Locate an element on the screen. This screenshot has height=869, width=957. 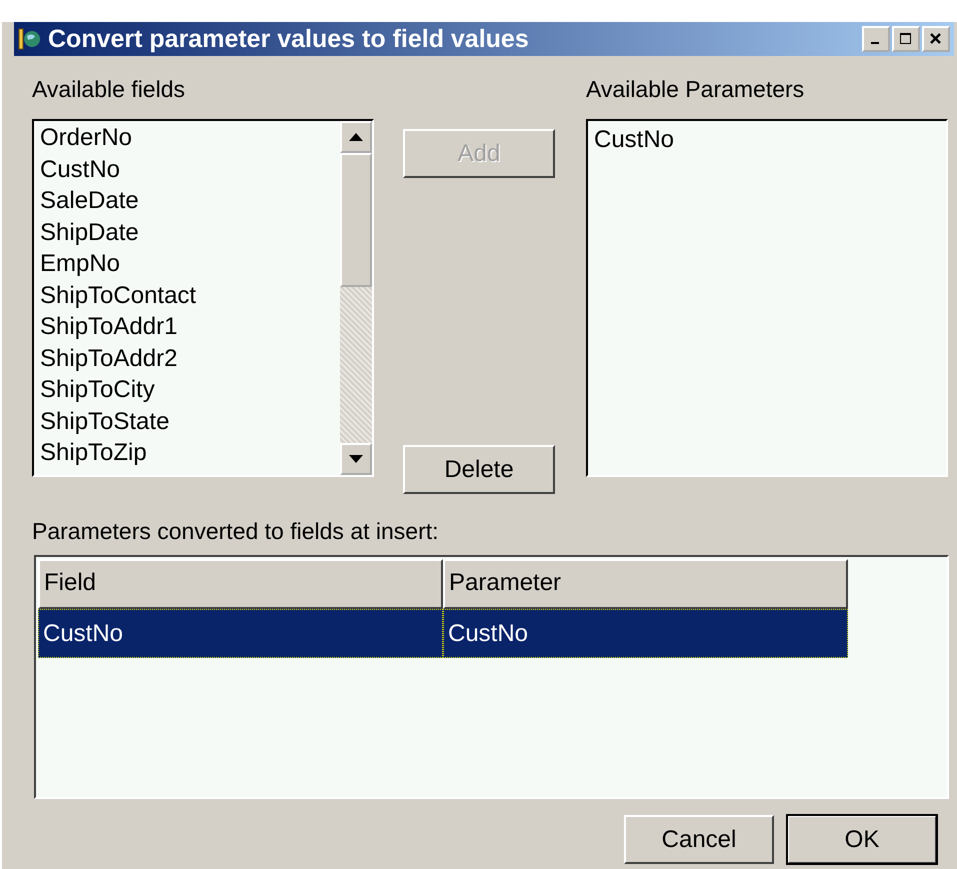
up-arrow-icon is located at coordinates (356, 137).